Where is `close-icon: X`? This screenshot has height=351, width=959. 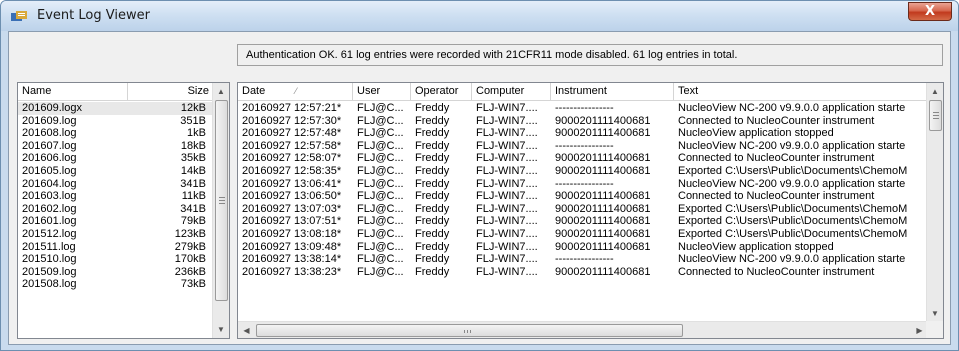 close-icon: X is located at coordinates (930, 11).